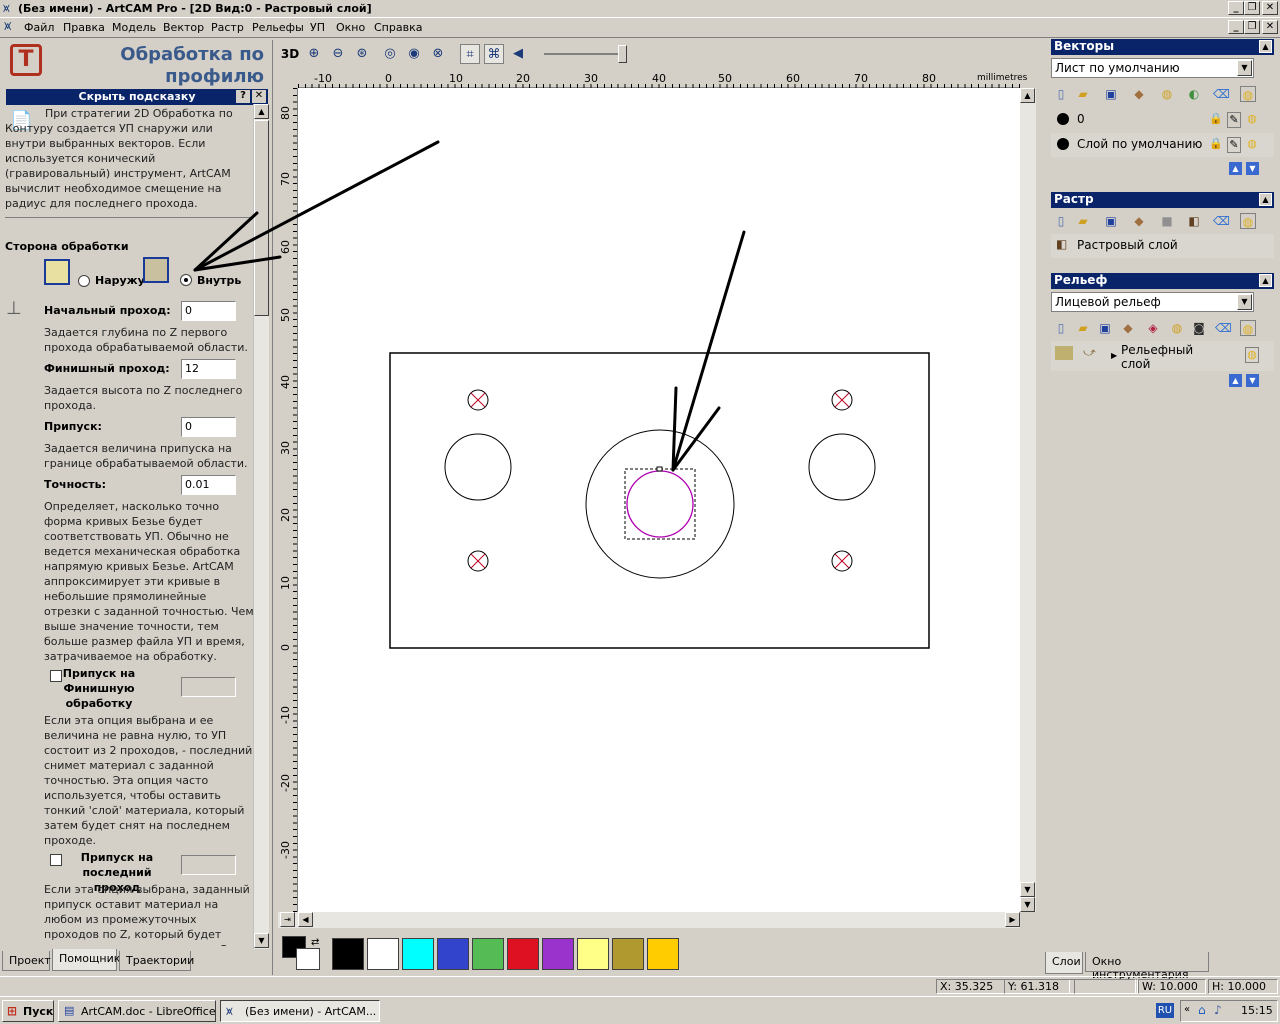  I want to click on canvas-scroll-down-icon: ▼, so click(1027, 889).